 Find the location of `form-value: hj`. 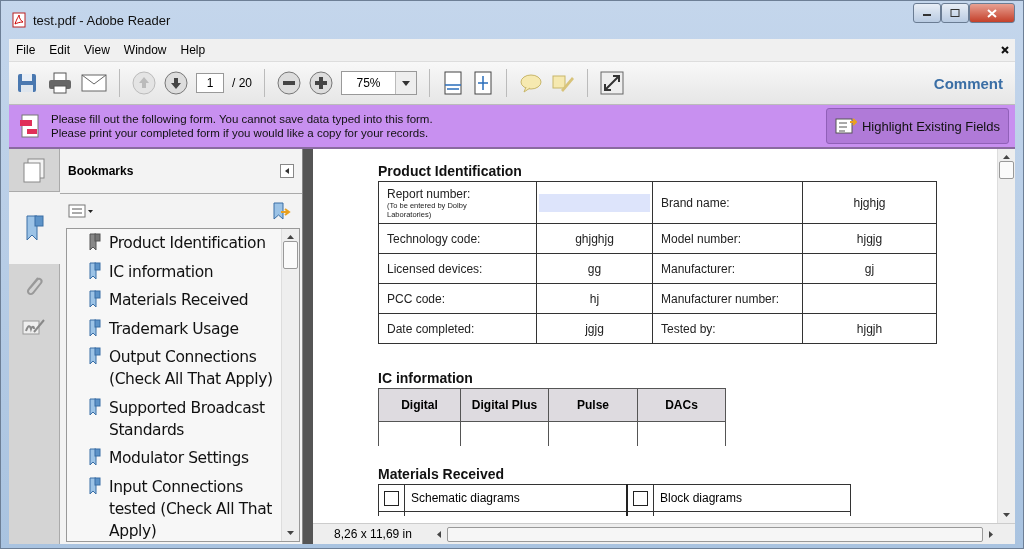

form-value: hj is located at coordinates (594, 298).